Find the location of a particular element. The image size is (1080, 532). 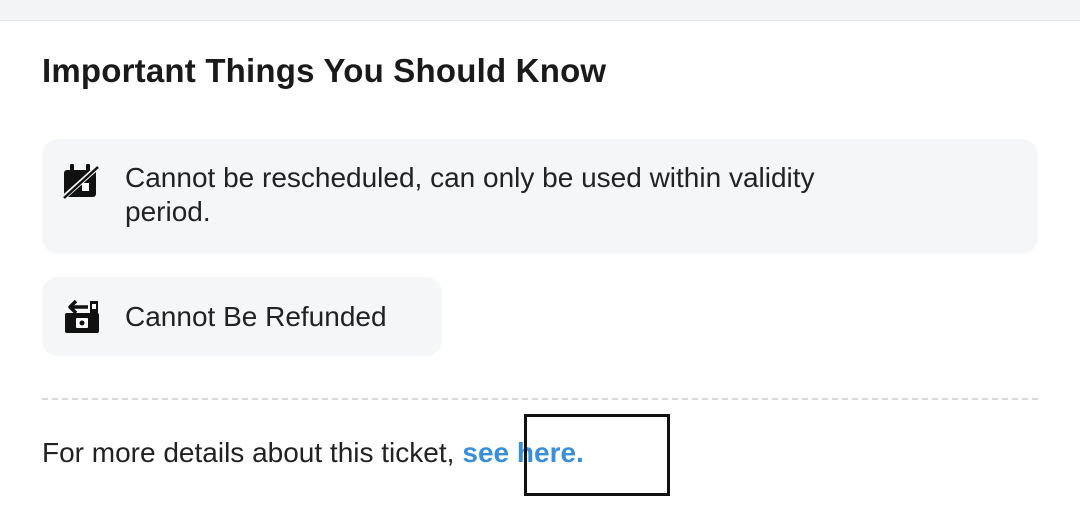

header-strip is located at coordinates (540, 10).